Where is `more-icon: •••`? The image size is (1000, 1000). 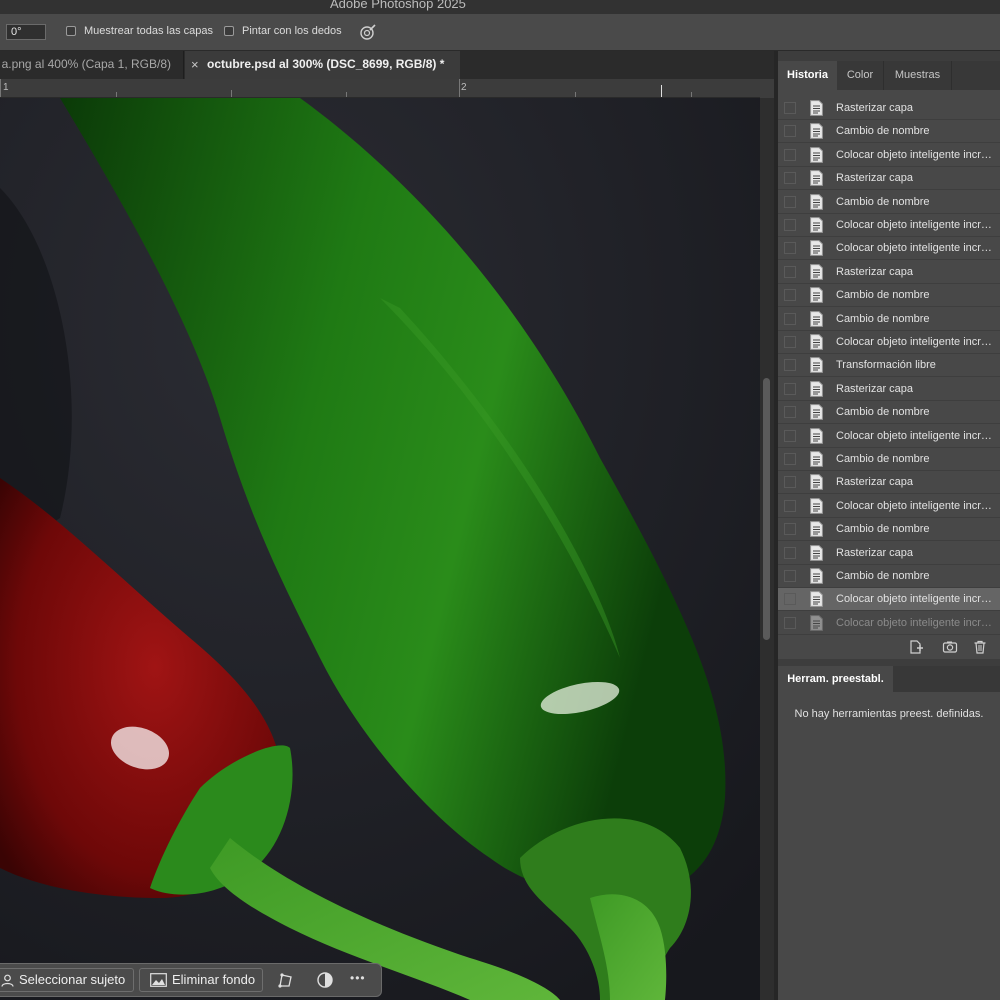 more-icon: ••• is located at coordinates (358, 978).